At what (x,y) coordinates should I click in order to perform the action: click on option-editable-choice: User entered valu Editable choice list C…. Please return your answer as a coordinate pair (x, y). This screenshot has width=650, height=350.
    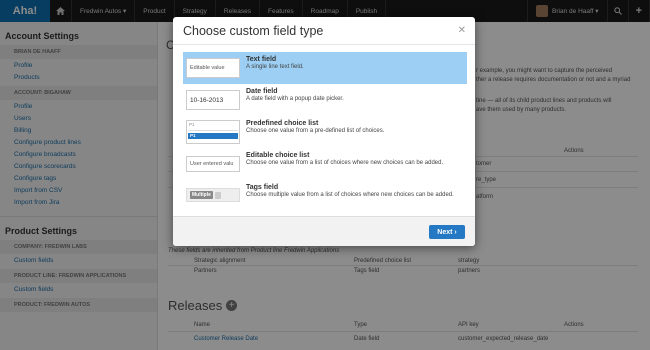
    Looking at the image, I should click on (325, 164).